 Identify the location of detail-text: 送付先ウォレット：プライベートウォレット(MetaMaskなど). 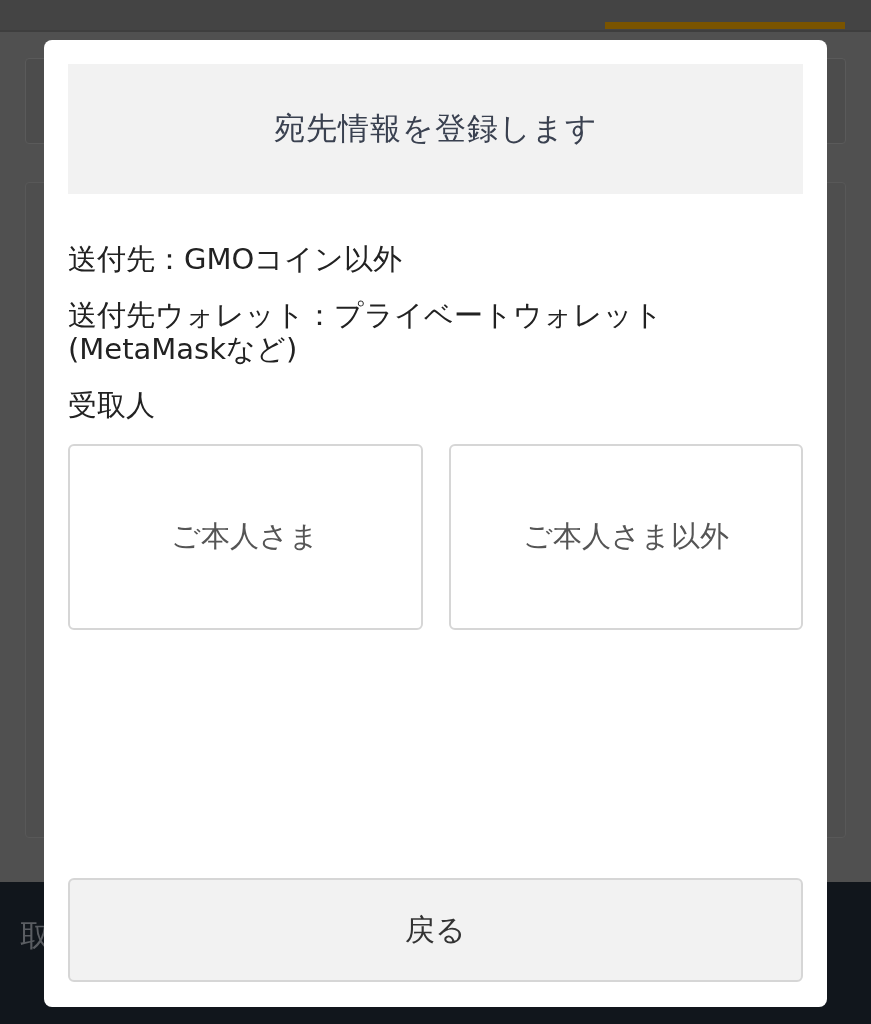
(366, 332).